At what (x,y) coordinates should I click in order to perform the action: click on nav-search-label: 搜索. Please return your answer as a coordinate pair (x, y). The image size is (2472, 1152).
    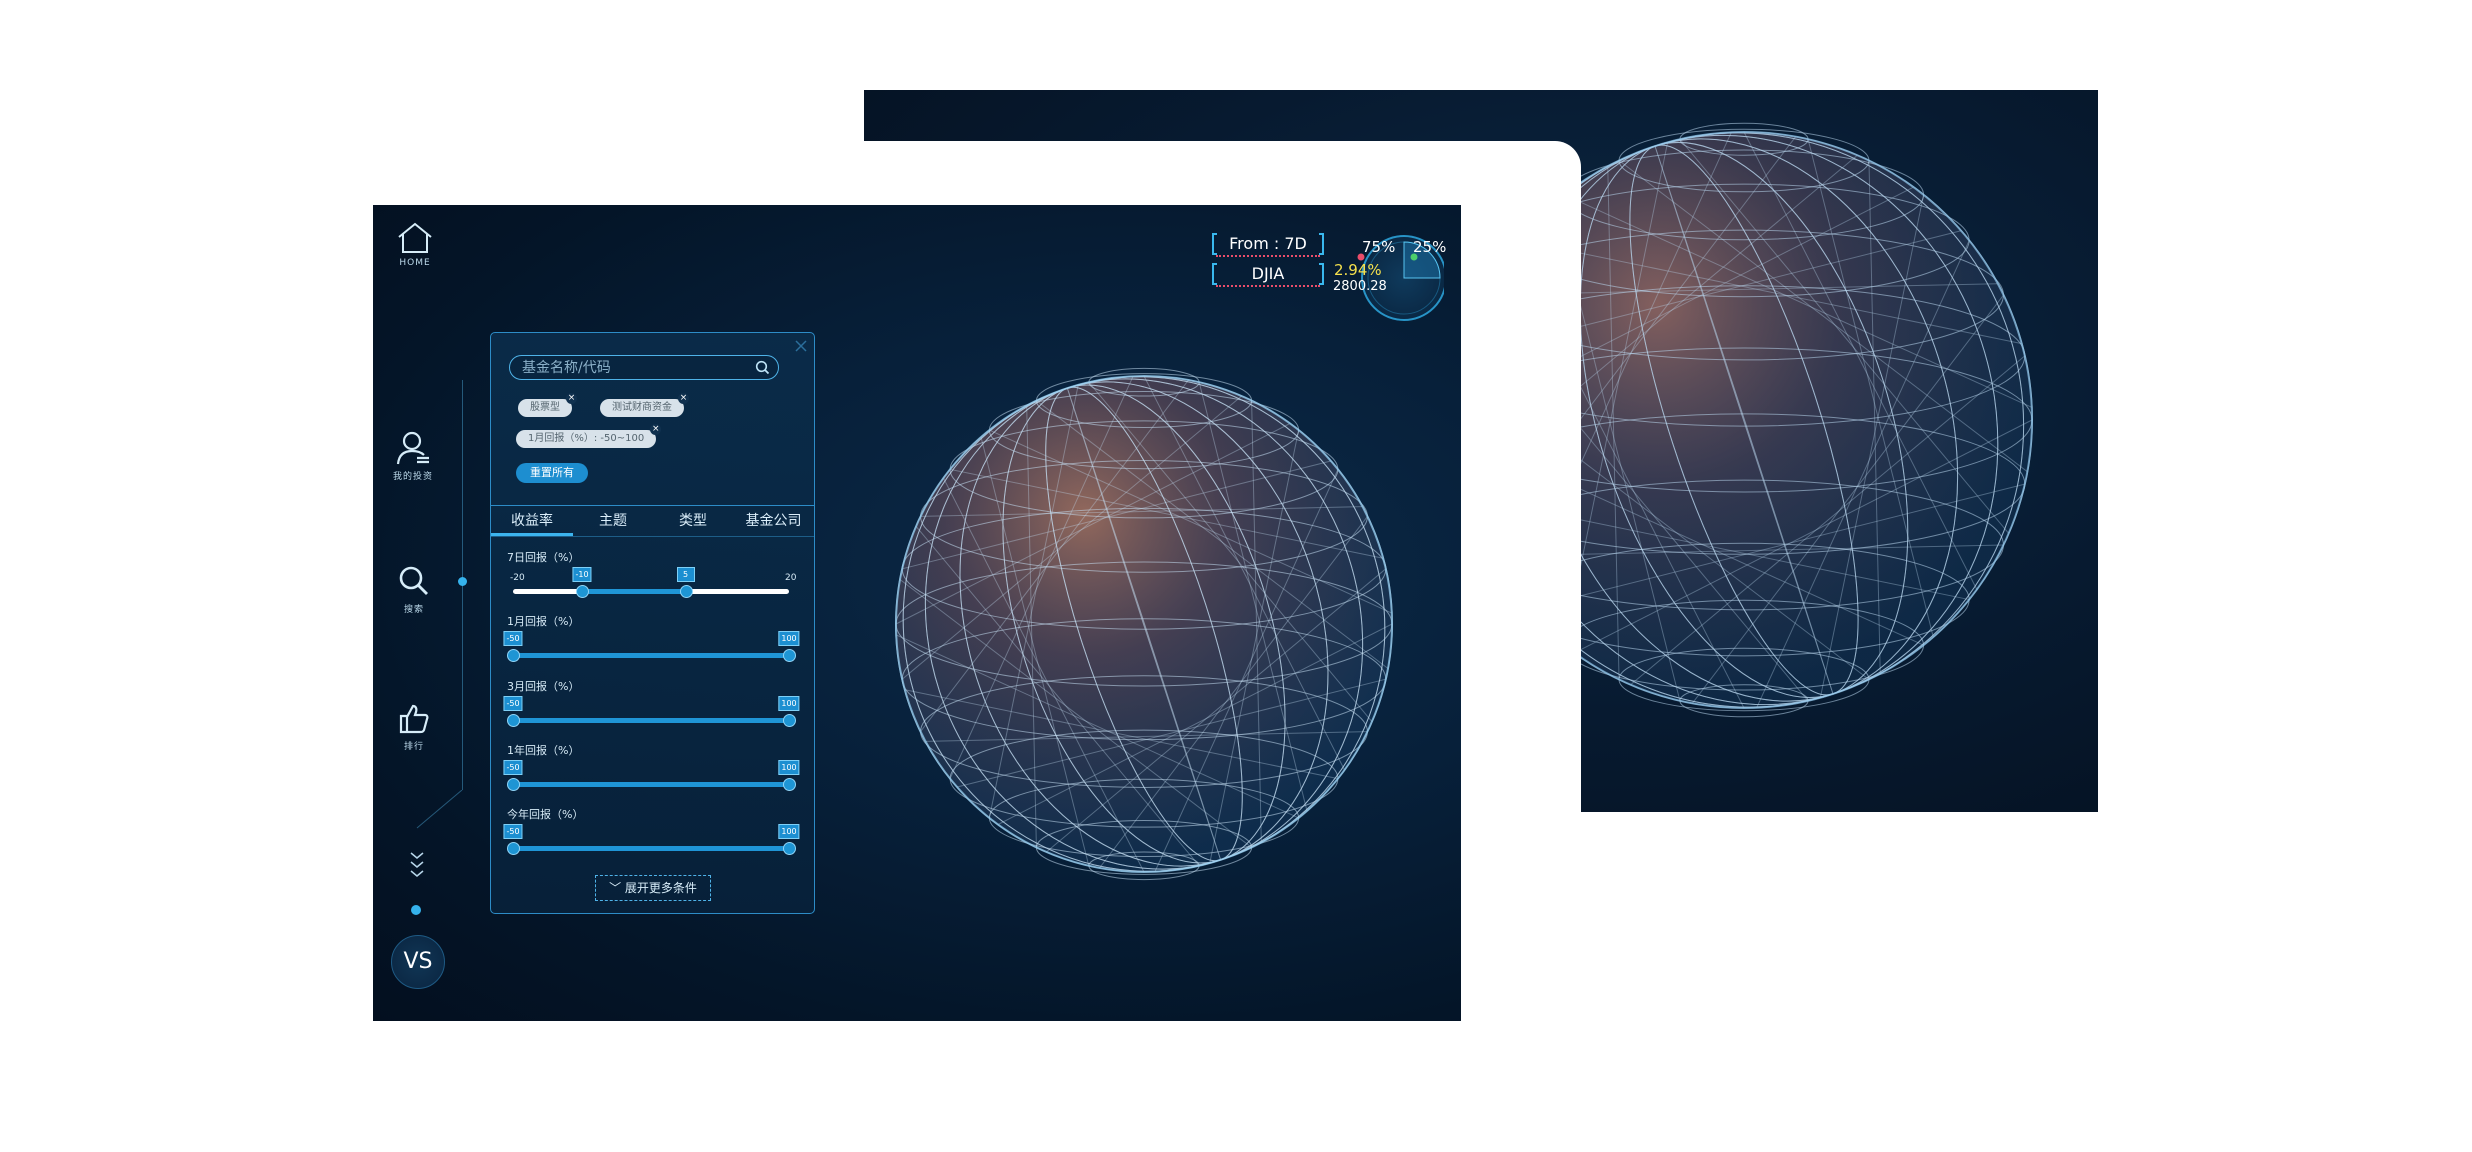
    Looking at the image, I should click on (413, 610).